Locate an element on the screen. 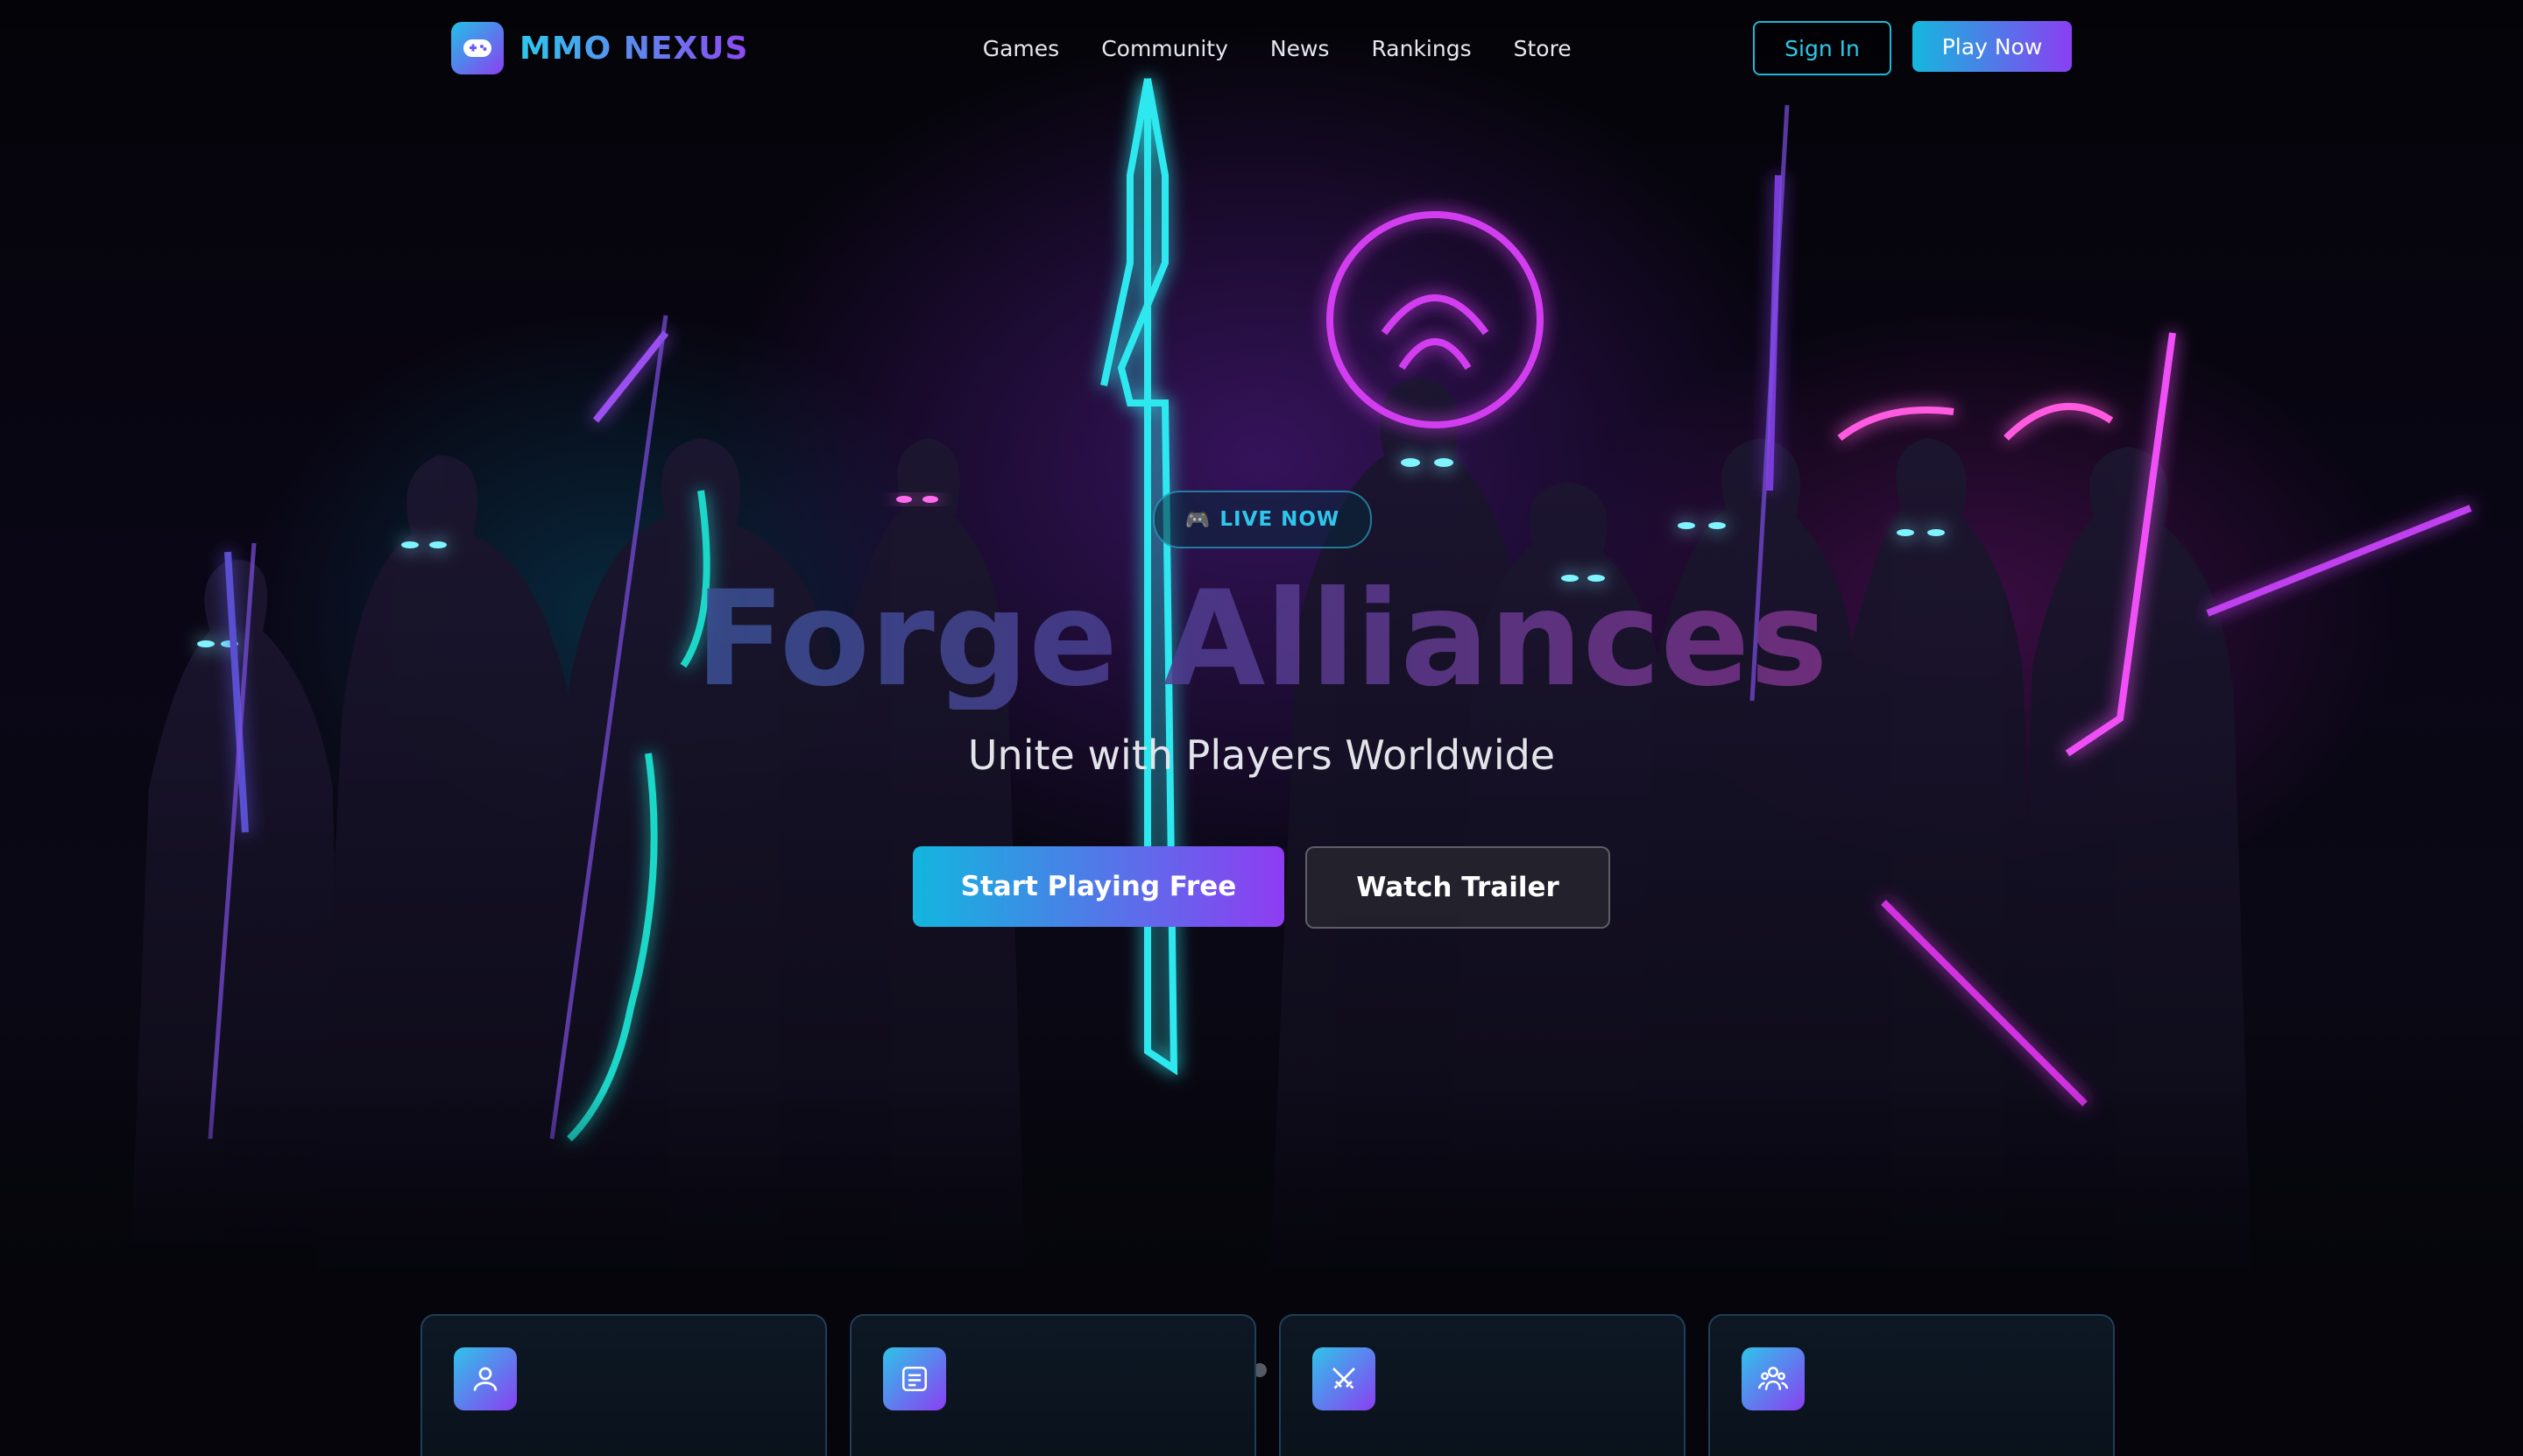 The height and width of the screenshot is (1456, 2523). crossed-swords-icon is located at coordinates (1343, 1378).